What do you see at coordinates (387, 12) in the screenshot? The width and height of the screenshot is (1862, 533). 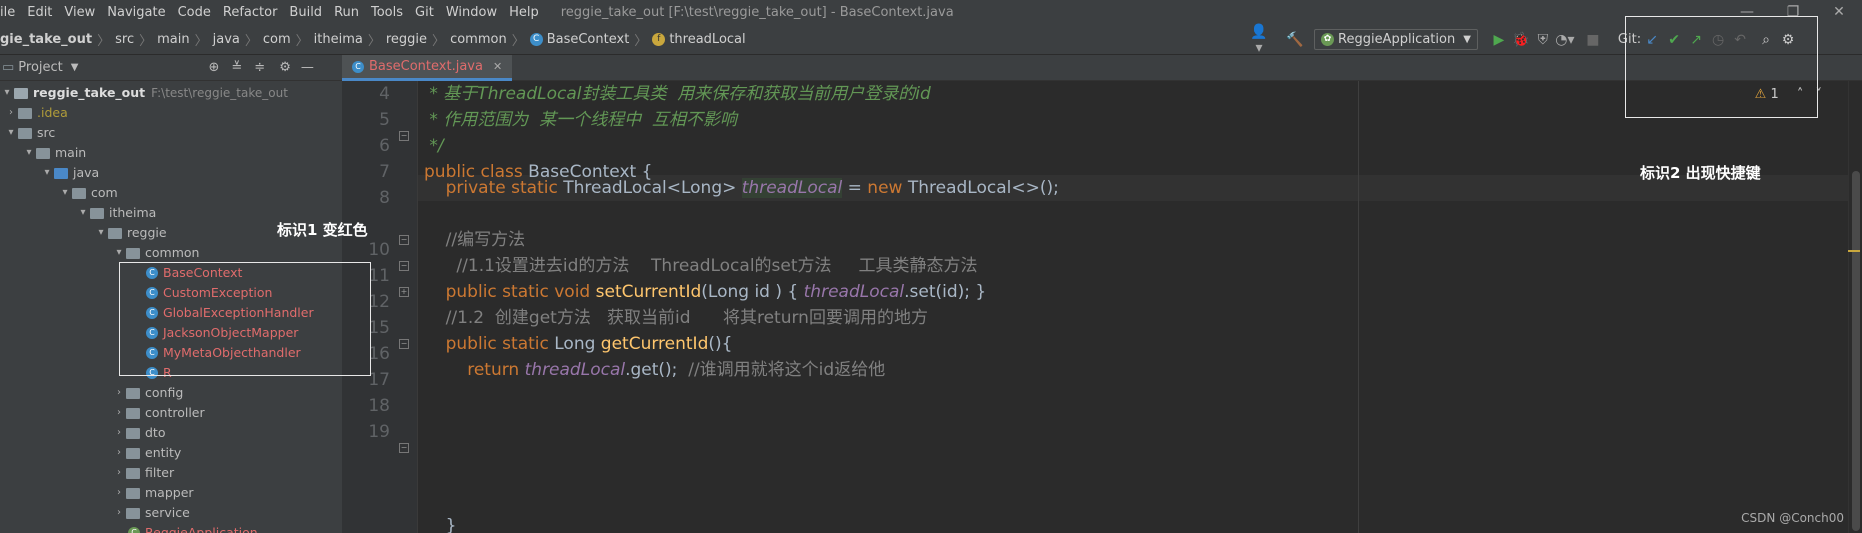 I see `menu-tools: Tools` at bounding box center [387, 12].